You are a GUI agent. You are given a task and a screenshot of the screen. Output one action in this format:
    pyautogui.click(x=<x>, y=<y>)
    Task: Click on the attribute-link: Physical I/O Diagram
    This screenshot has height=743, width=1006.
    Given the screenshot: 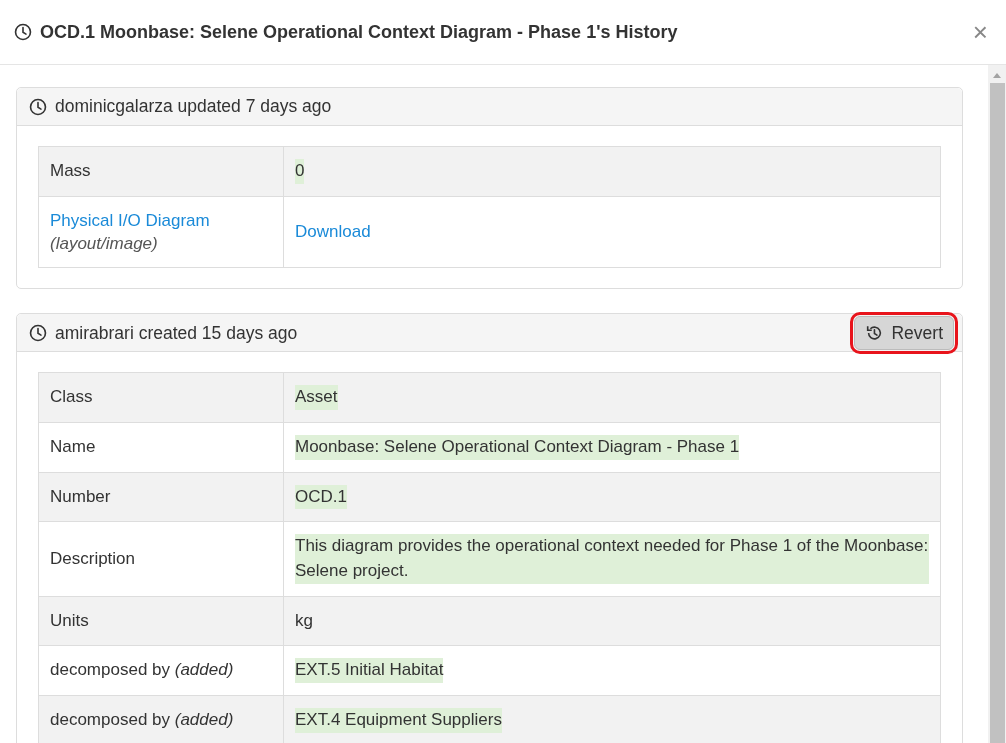 What is the action you would take?
    pyautogui.click(x=130, y=220)
    